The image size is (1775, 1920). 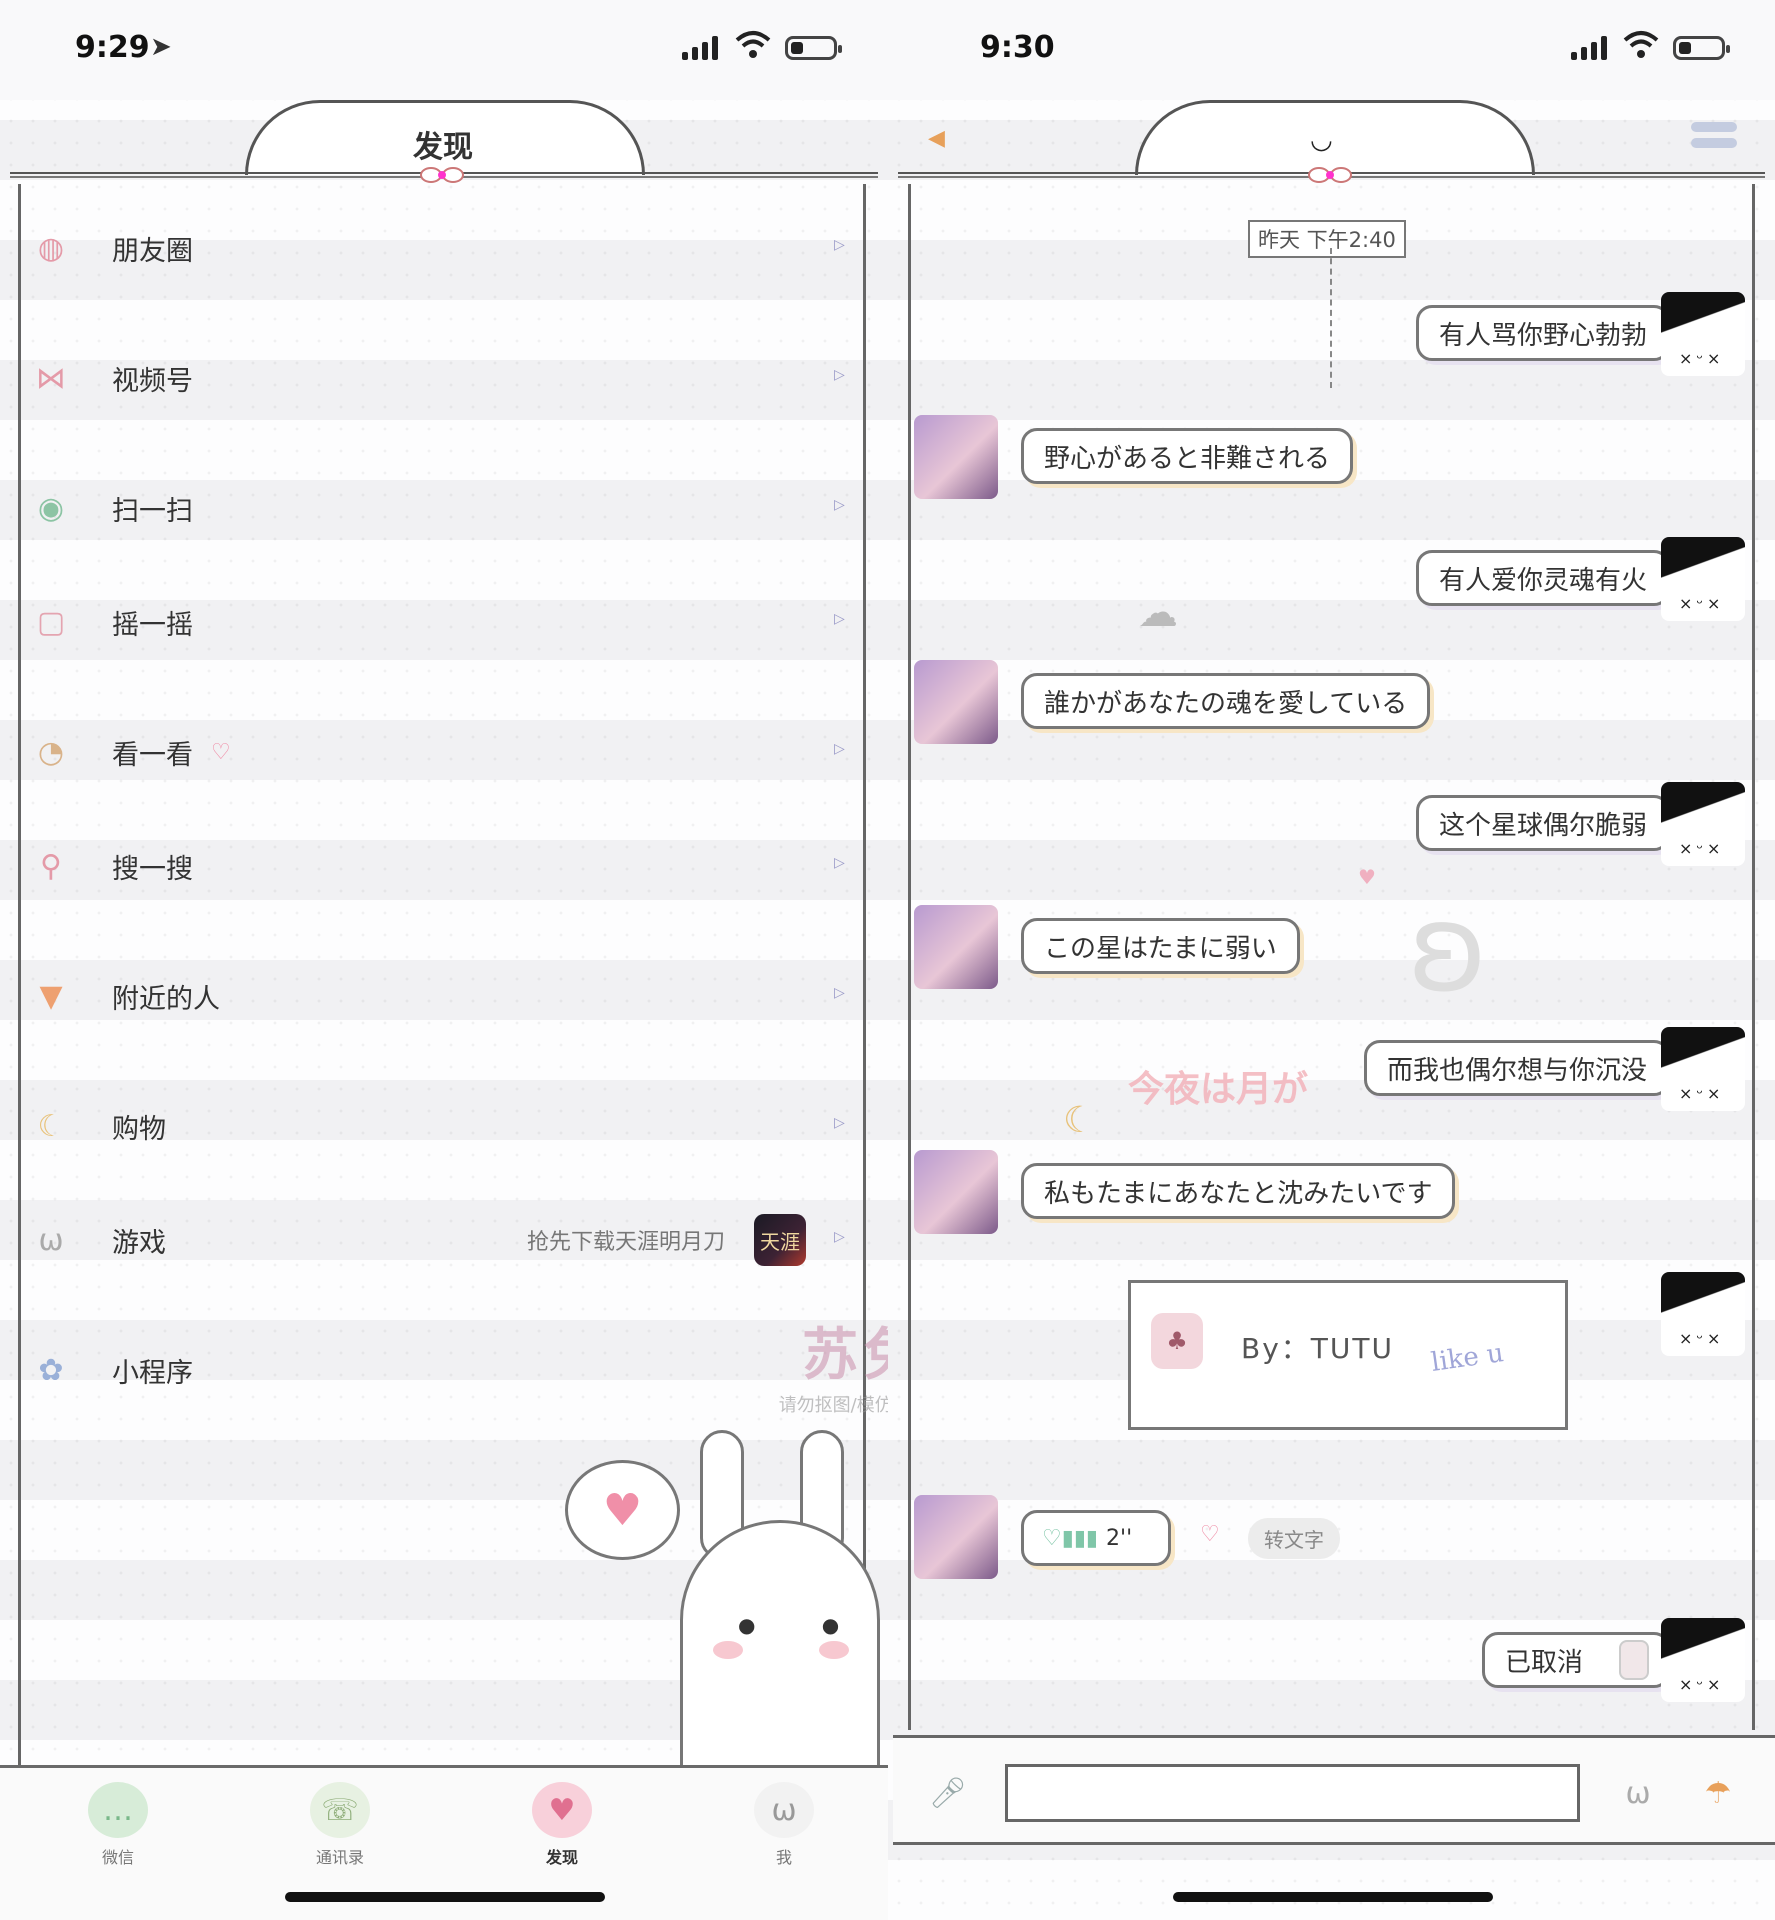 What do you see at coordinates (139, 1243) in the screenshot?
I see `menu-item-label: 游戏` at bounding box center [139, 1243].